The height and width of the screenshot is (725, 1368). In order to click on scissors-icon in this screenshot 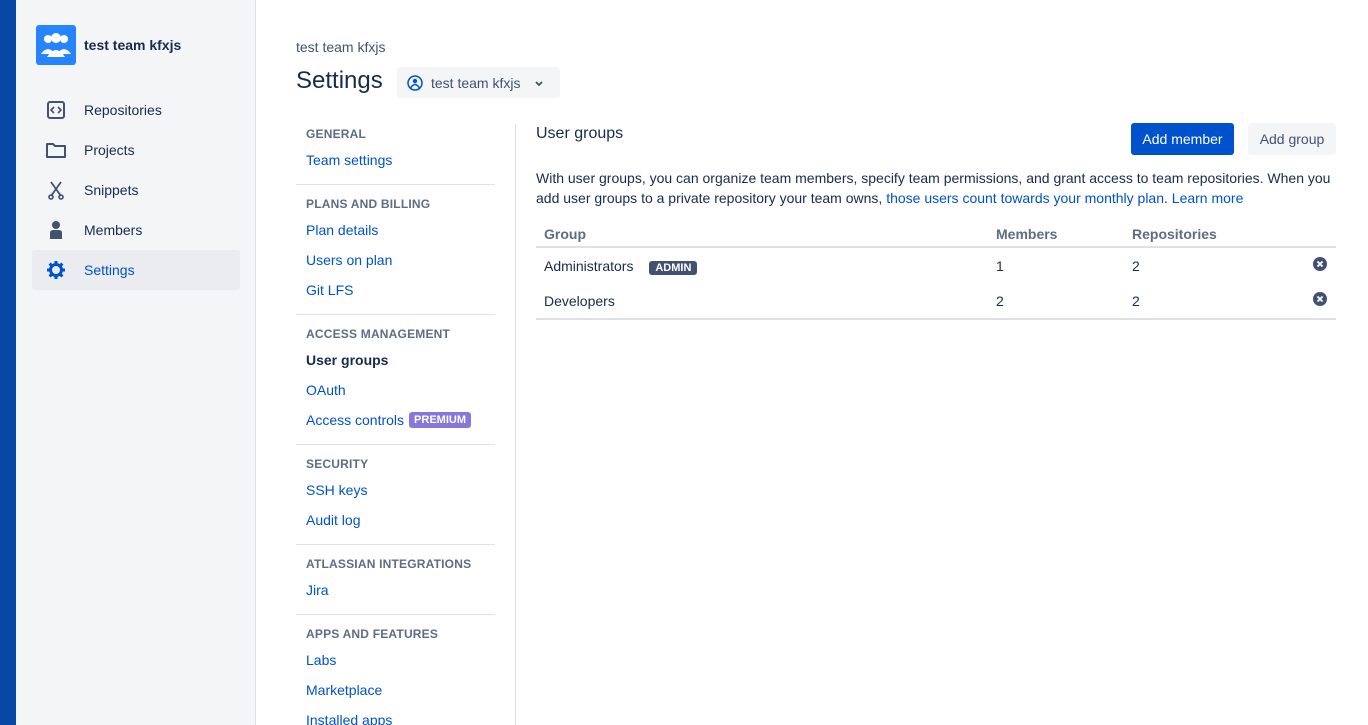, I will do `click(56, 190)`.